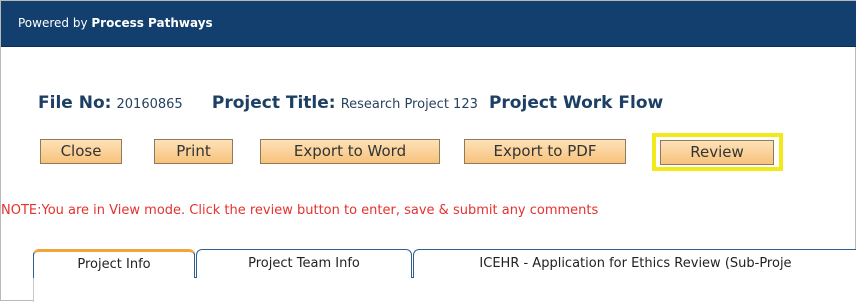 The image size is (856, 302). What do you see at coordinates (152, 23) in the screenshot?
I see `brand-name: Process Pathways` at bounding box center [152, 23].